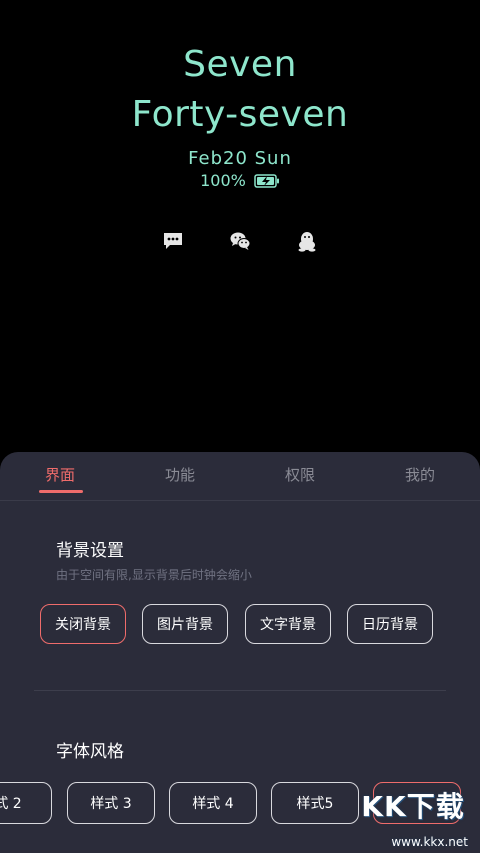 The image size is (480, 853). I want to click on watermark-title: KK下载, so click(413, 806).